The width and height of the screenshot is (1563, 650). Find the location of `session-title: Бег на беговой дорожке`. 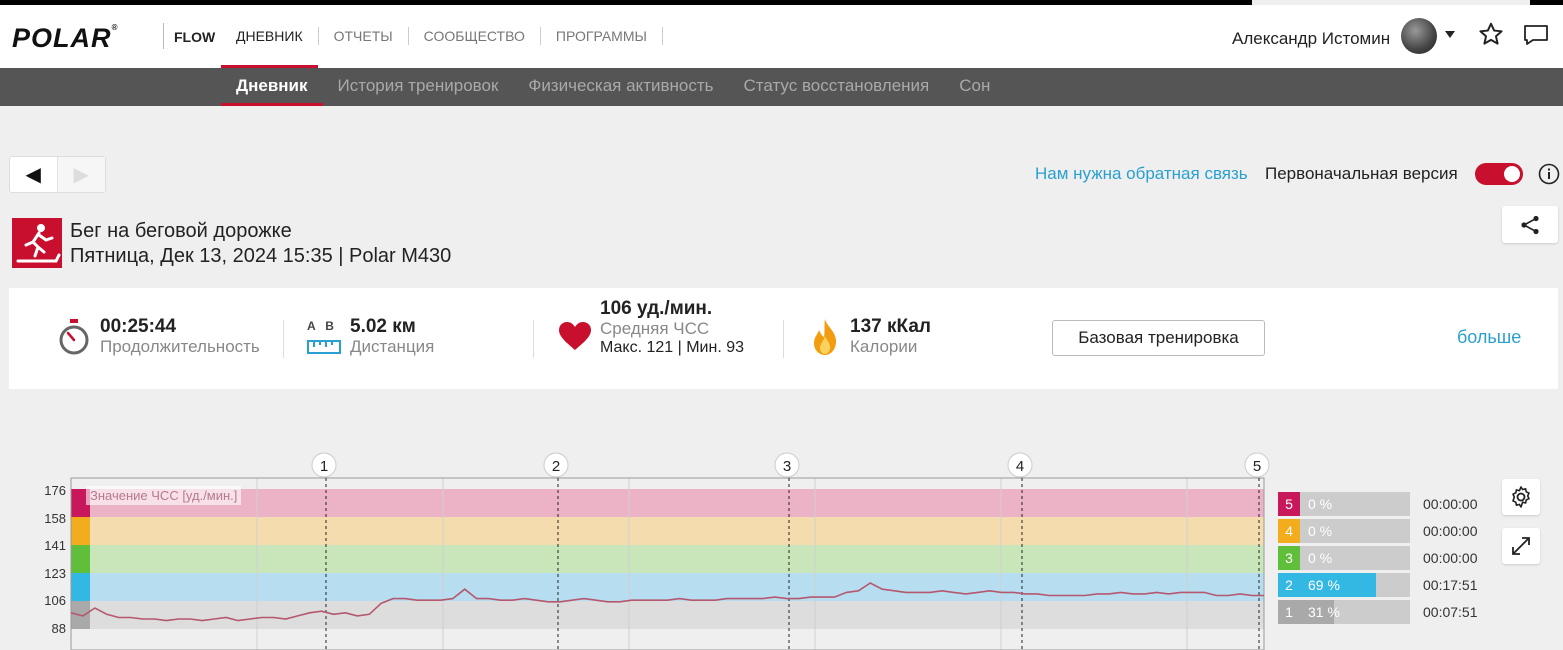

session-title: Бег на беговой дорожке is located at coordinates (181, 231).